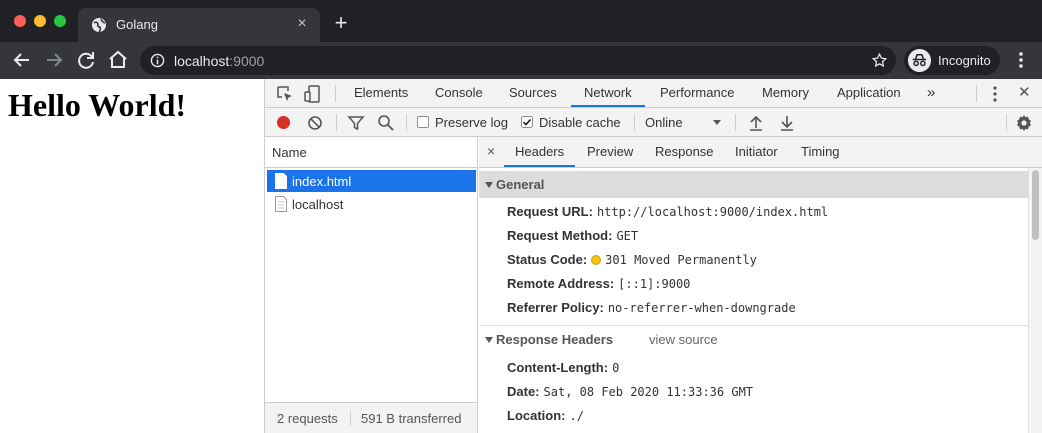 This screenshot has height=433, width=1042. Describe the element at coordinates (995, 94) in the screenshot. I see `devtools-menu-icon` at that location.